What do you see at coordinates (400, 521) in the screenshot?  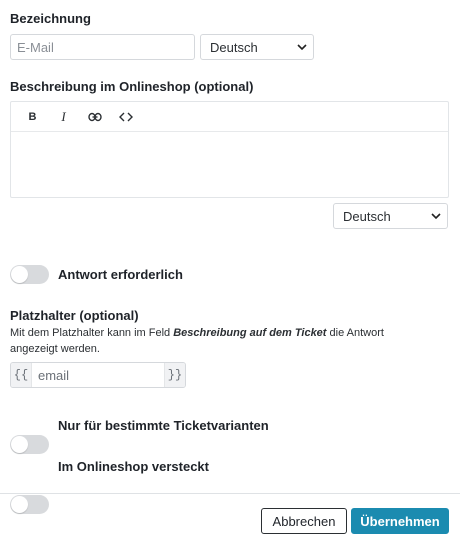 I see `apply-button: Übernehmen` at bounding box center [400, 521].